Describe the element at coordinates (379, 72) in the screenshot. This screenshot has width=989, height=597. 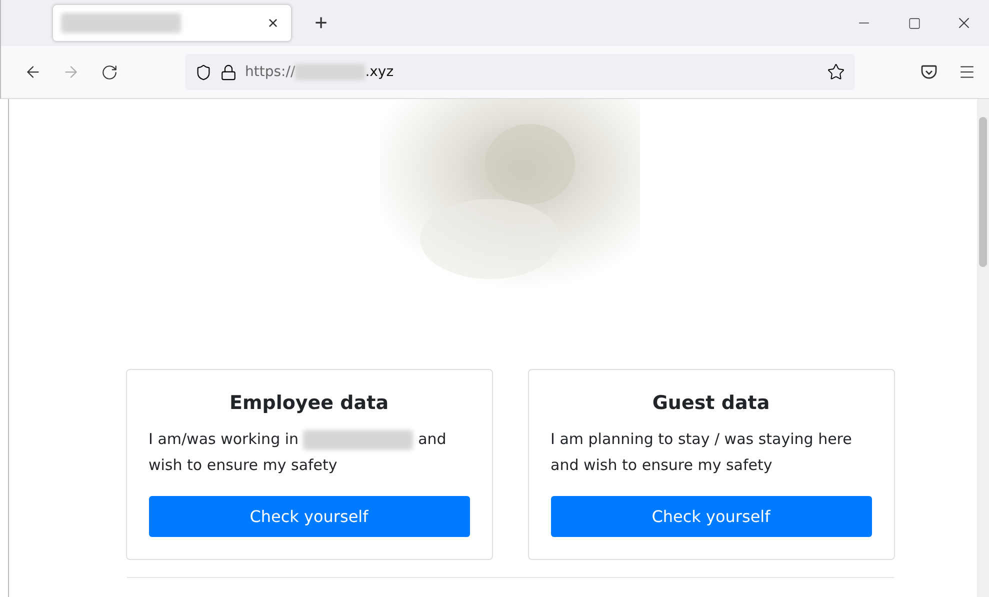
I see `url-suffix: .xyz` at that location.